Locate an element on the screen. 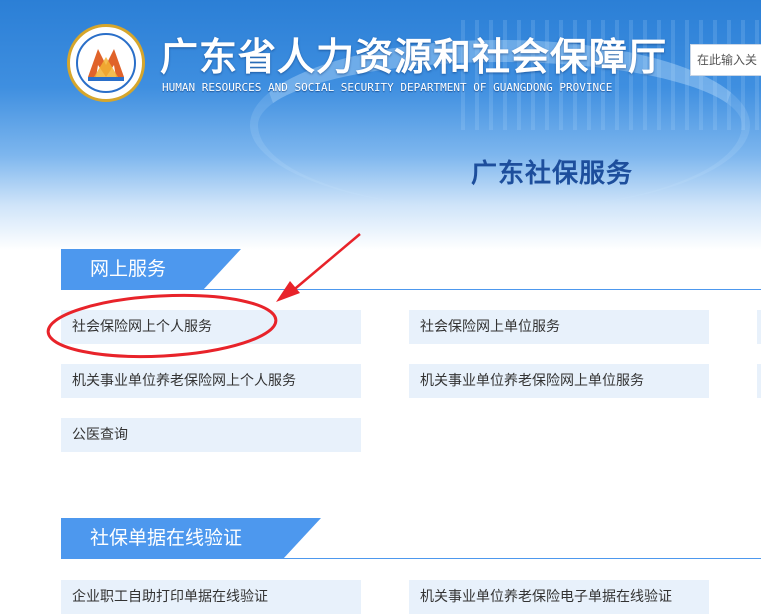 This screenshot has width=761, height=614. service-link-social-insurance-personal: 社会保险网上个人服务 is located at coordinates (211, 327).